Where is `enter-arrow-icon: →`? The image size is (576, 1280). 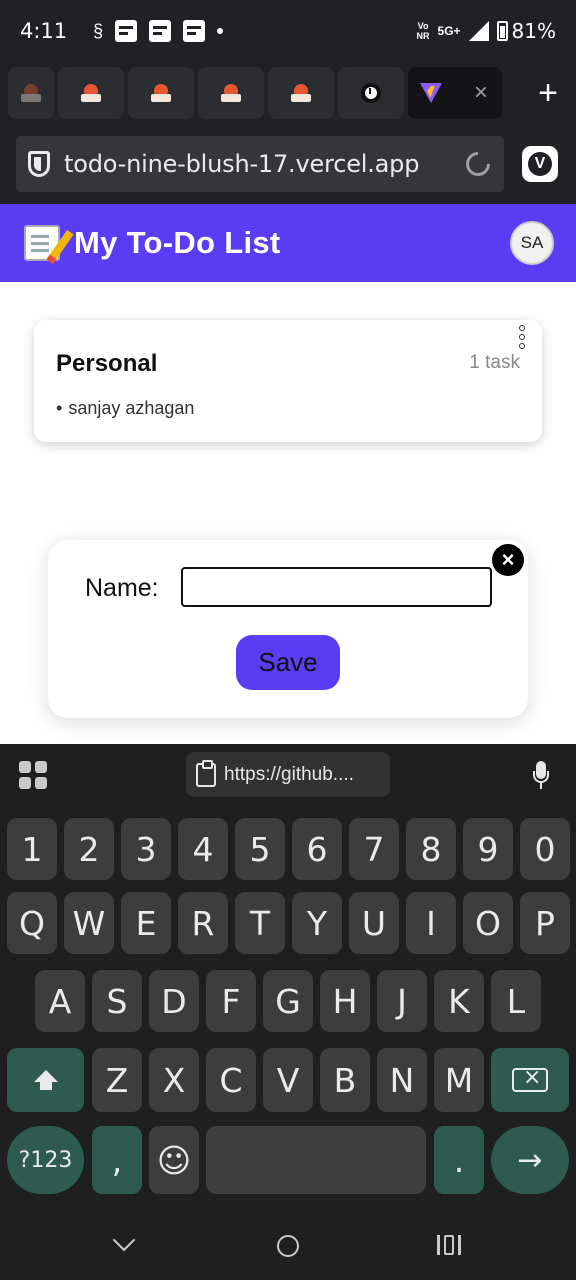
enter-arrow-icon: → is located at coordinates (530, 1160).